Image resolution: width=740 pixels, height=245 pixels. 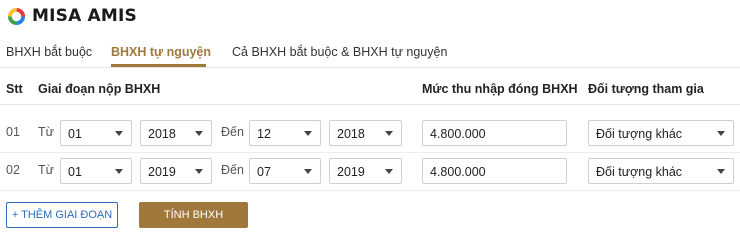 I want to click on add-period-button: + THÊM GIAI ĐOẠN, so click(x=62, y=215).